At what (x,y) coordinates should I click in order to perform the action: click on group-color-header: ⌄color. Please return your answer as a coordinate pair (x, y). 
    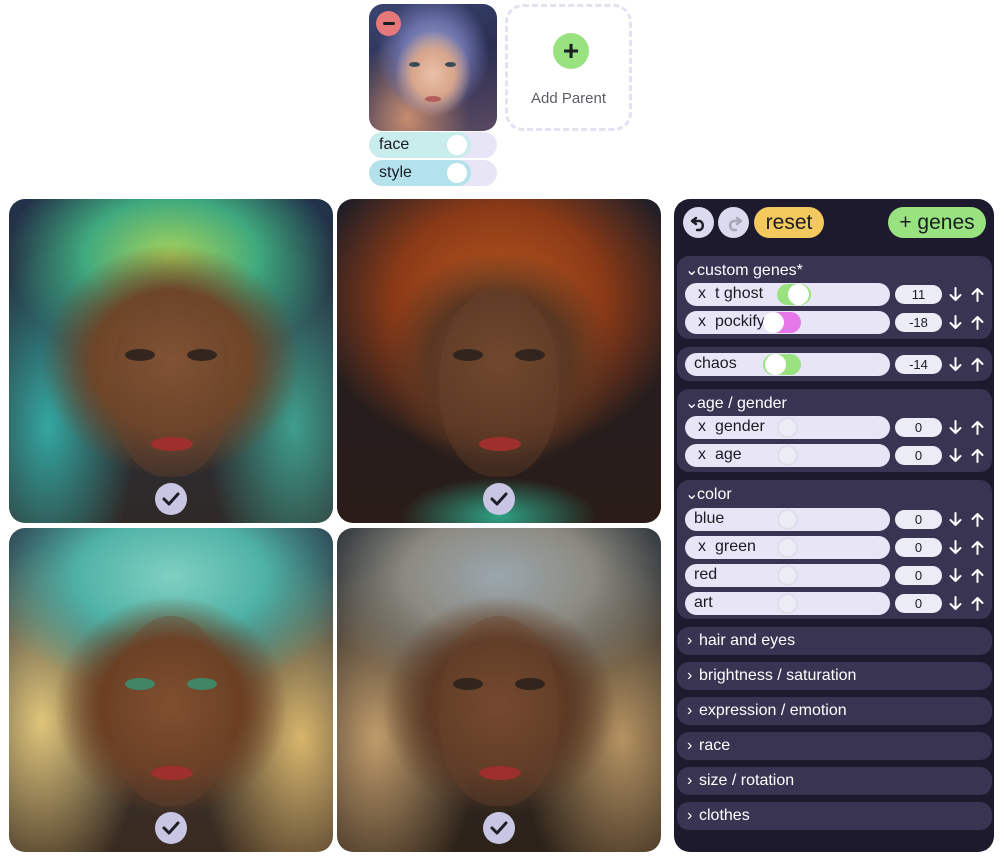
    Looking at the image, I should click on (708, 494).